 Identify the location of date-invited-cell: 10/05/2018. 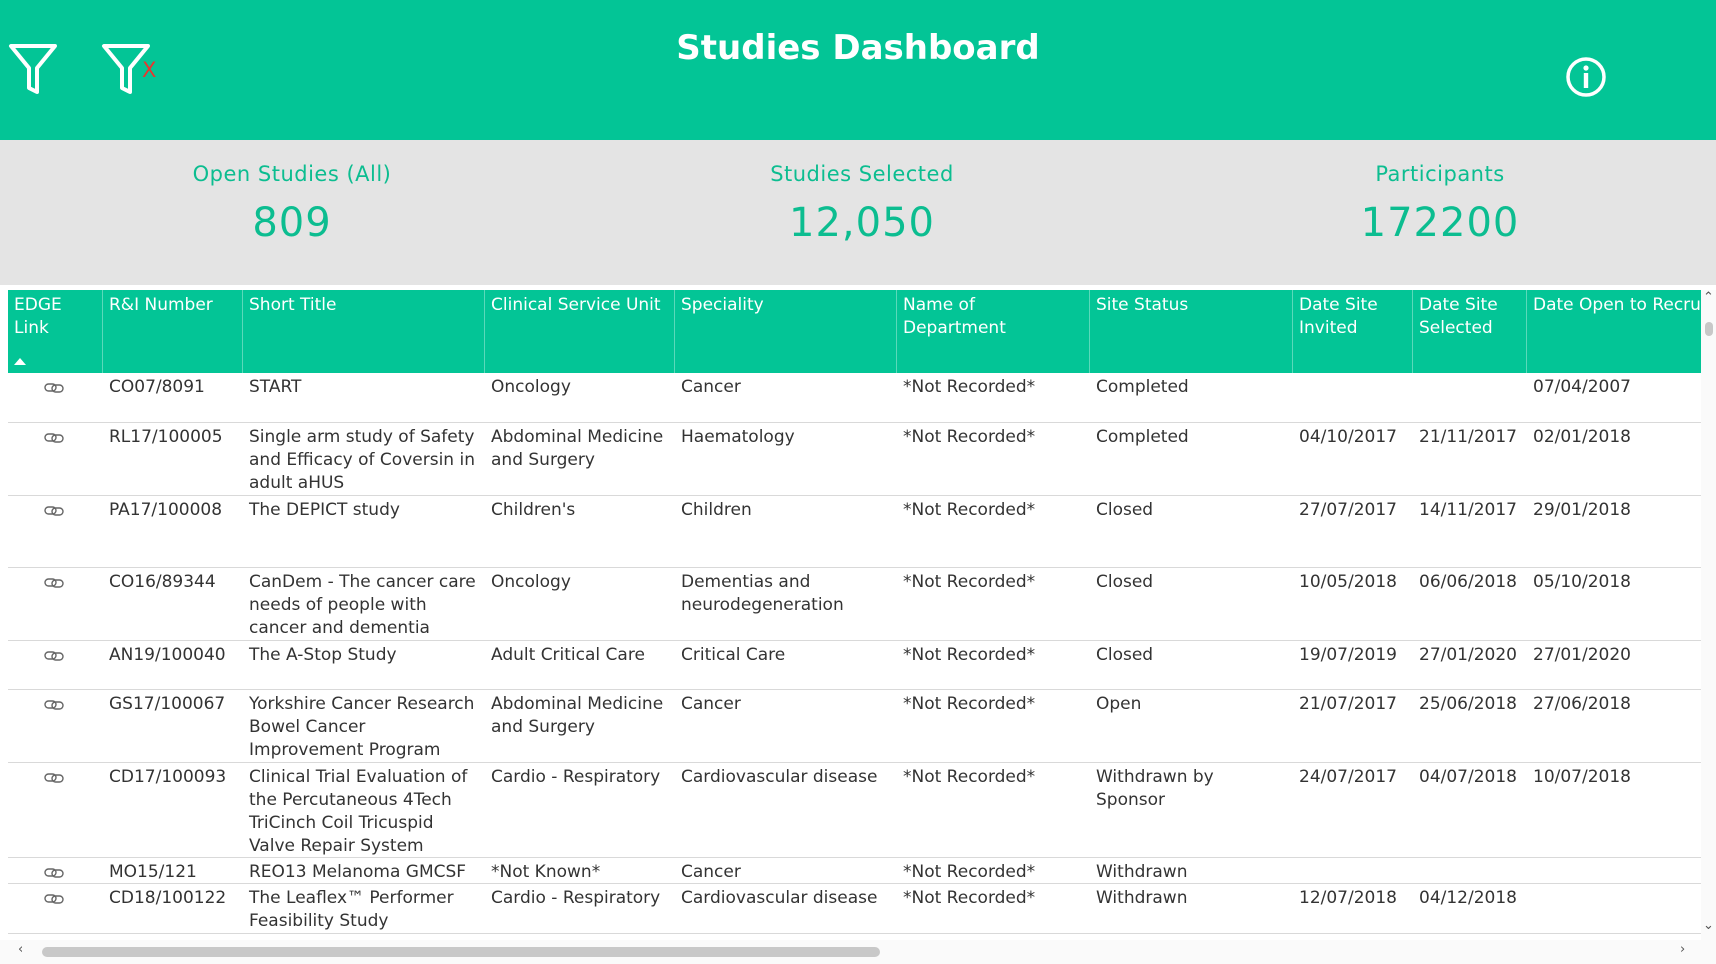
(1348, 582).